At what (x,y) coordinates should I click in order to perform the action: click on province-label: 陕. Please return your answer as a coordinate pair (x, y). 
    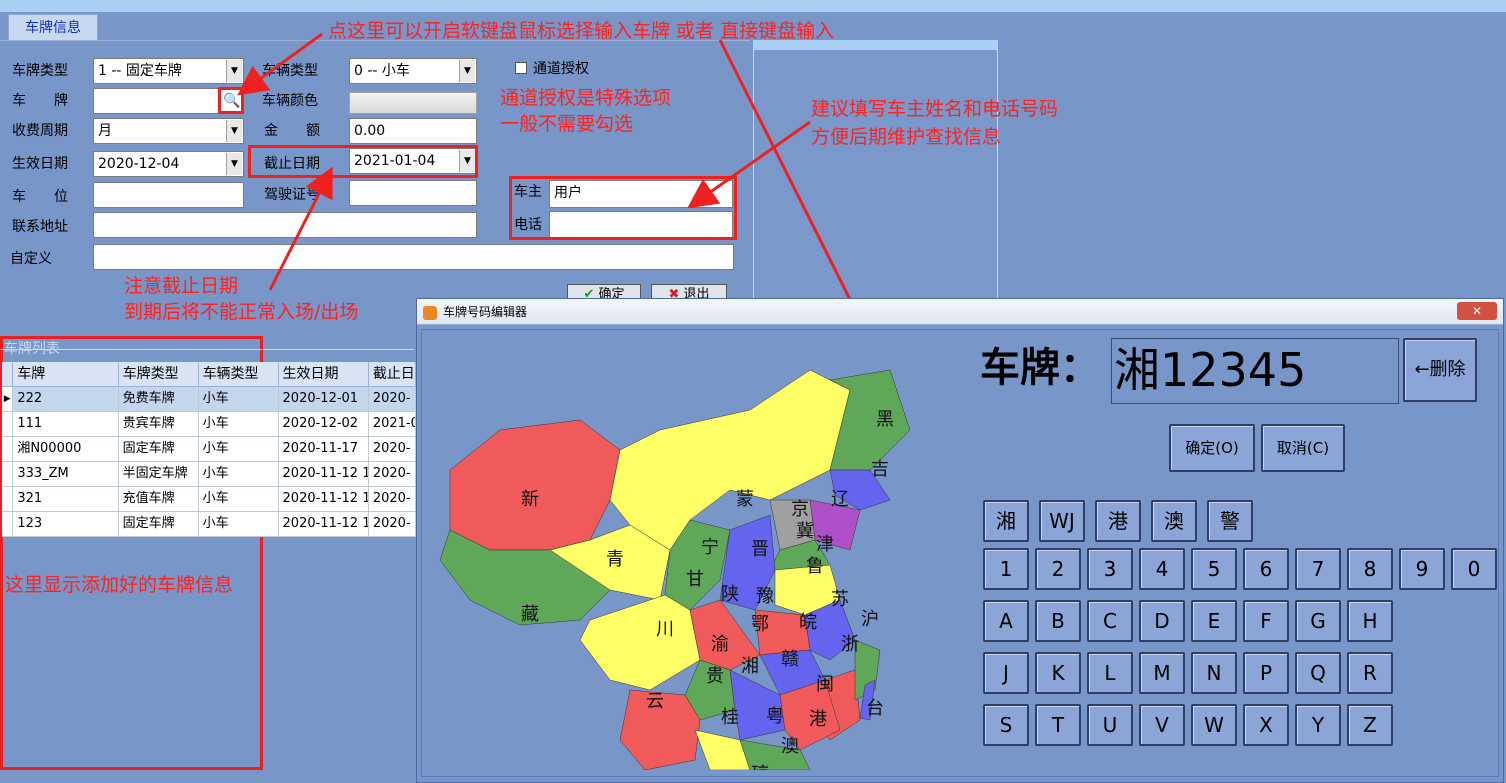
    Looking at the image, I should click on (730, 594).